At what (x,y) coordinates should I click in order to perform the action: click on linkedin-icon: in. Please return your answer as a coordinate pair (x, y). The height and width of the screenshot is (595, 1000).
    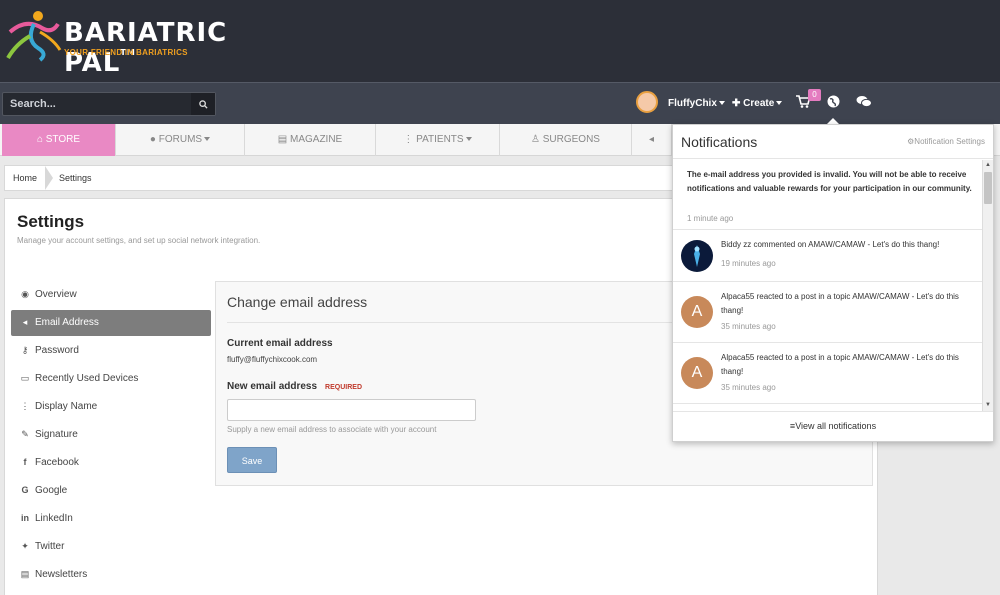
    Looking at the image, I should click on (25, 518).